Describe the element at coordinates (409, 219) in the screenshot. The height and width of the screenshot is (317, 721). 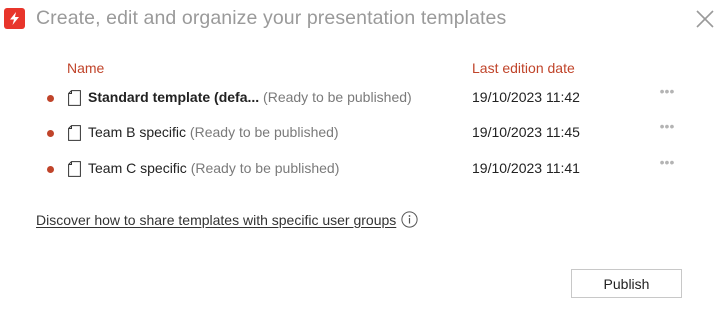
I see `info-icon` at that location.